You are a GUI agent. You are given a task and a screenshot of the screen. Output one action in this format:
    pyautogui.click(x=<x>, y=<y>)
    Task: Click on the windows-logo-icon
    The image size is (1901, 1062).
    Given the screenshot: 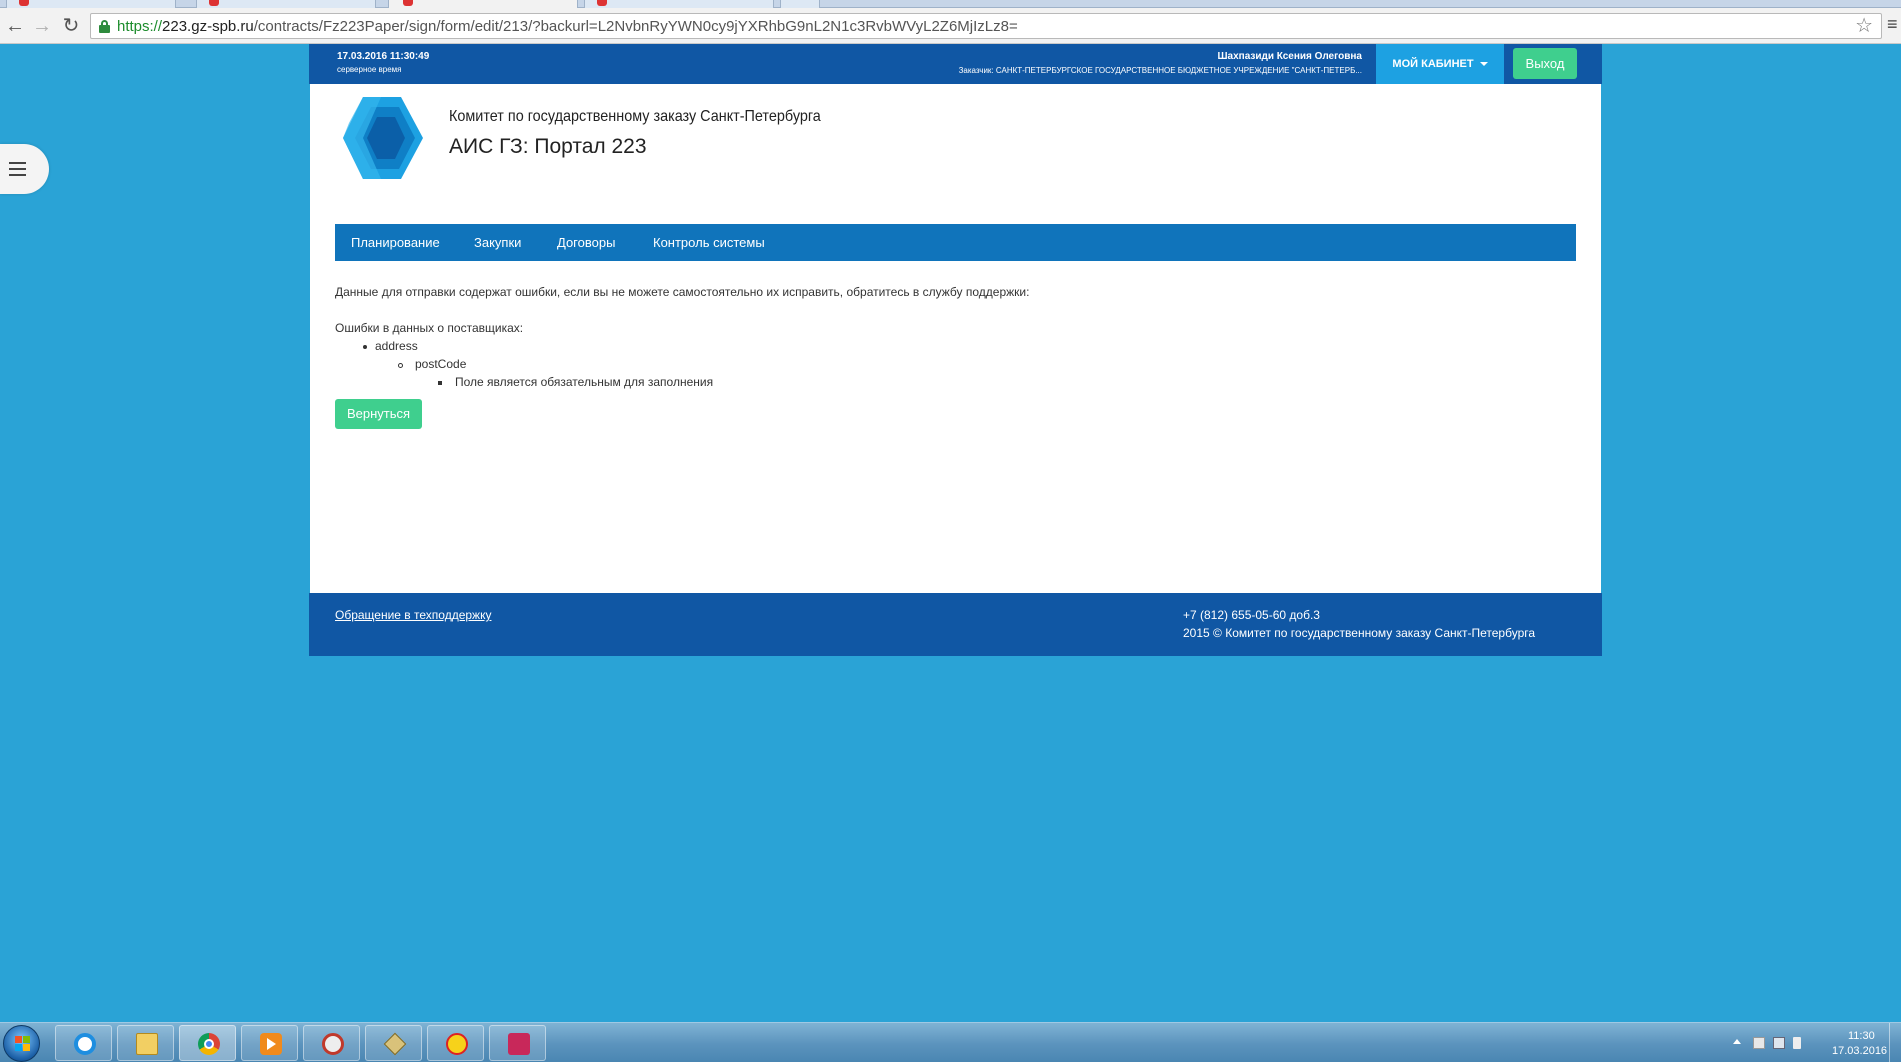 What is the action you would take?
    pyautogui.click(x=22, y=1043)
    